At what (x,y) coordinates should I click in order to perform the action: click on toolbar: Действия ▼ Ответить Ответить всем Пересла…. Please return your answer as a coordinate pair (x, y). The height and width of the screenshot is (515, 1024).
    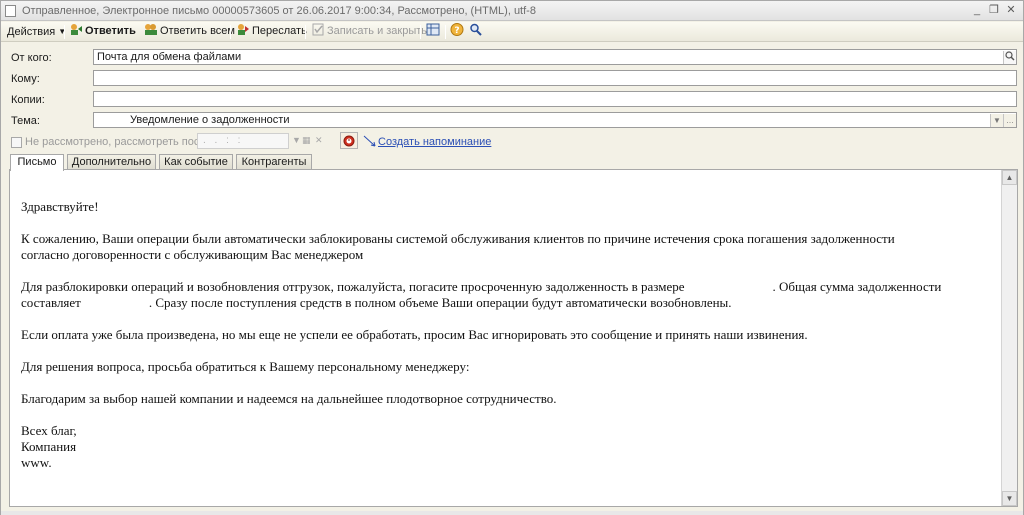
    Looking at the image, I should click on (512, 32).